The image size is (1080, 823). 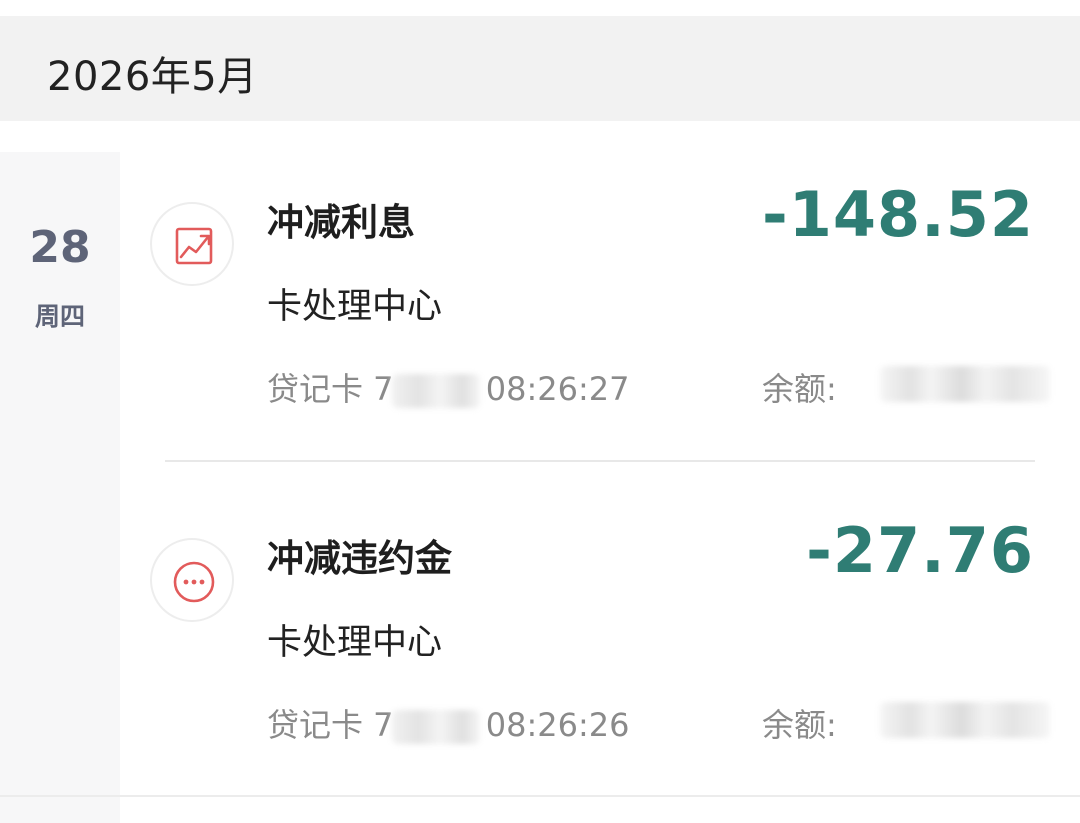 I want to click on top-strip, so click(x=540, y=8).